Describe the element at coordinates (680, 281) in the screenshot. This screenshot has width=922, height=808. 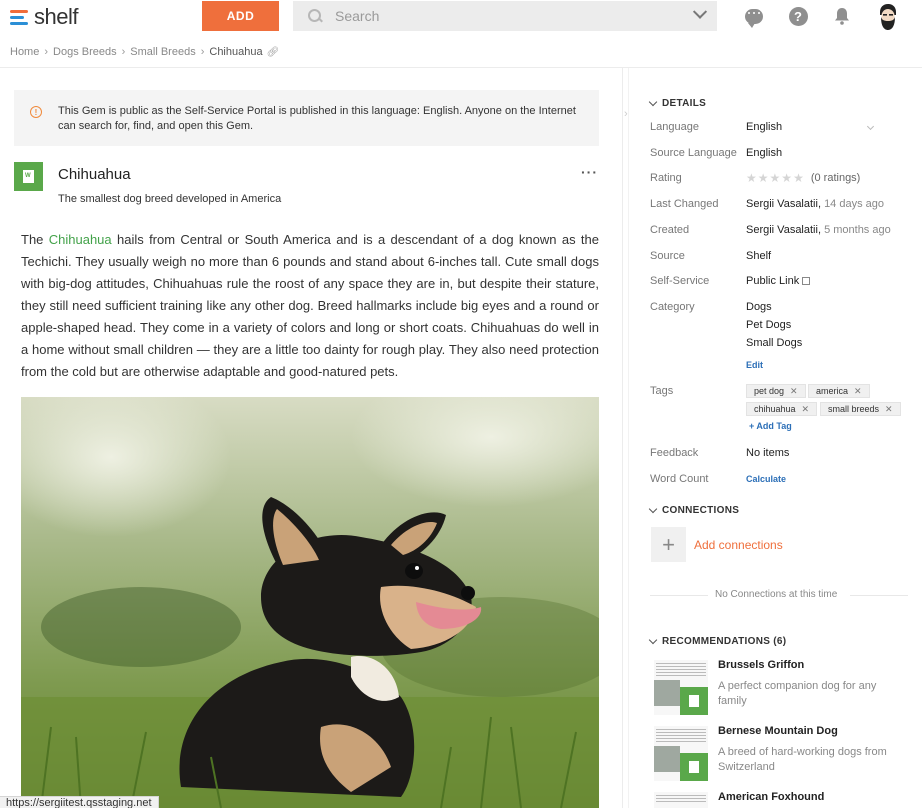
I see `self-service-label: Self-Service` at that location.